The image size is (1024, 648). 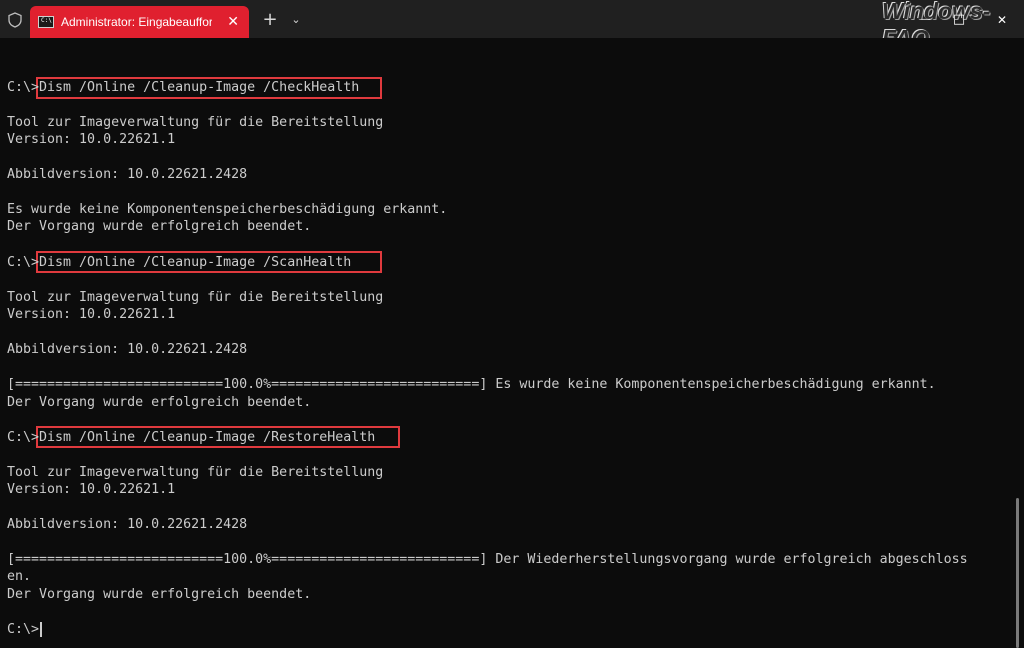 I want to click on terminal-line: en., so click(x=19, y=576).